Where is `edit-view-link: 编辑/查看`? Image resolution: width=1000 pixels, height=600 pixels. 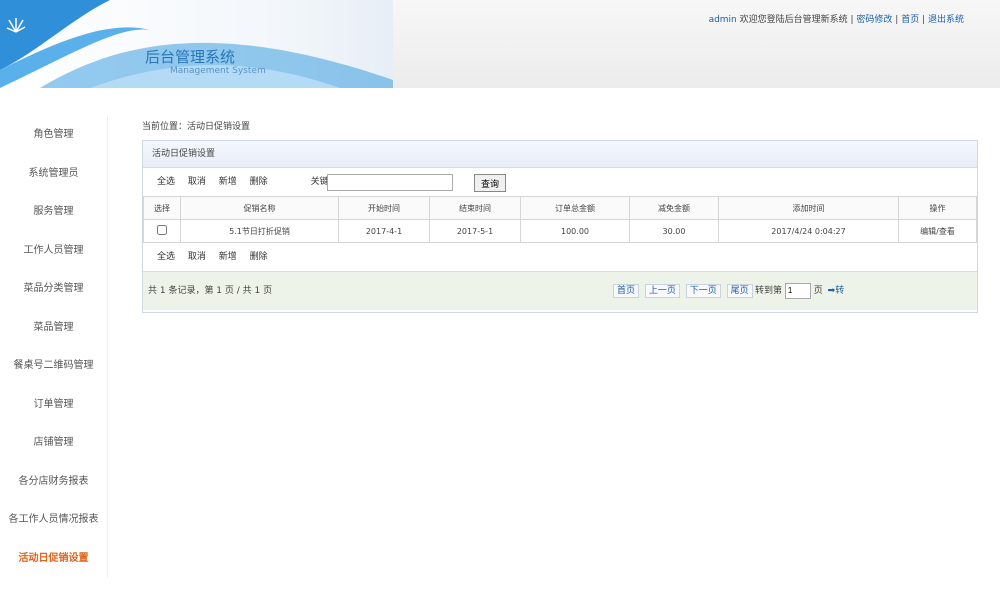 edit-view-link: 编辑/查看 is located at coordinates (937, 231).